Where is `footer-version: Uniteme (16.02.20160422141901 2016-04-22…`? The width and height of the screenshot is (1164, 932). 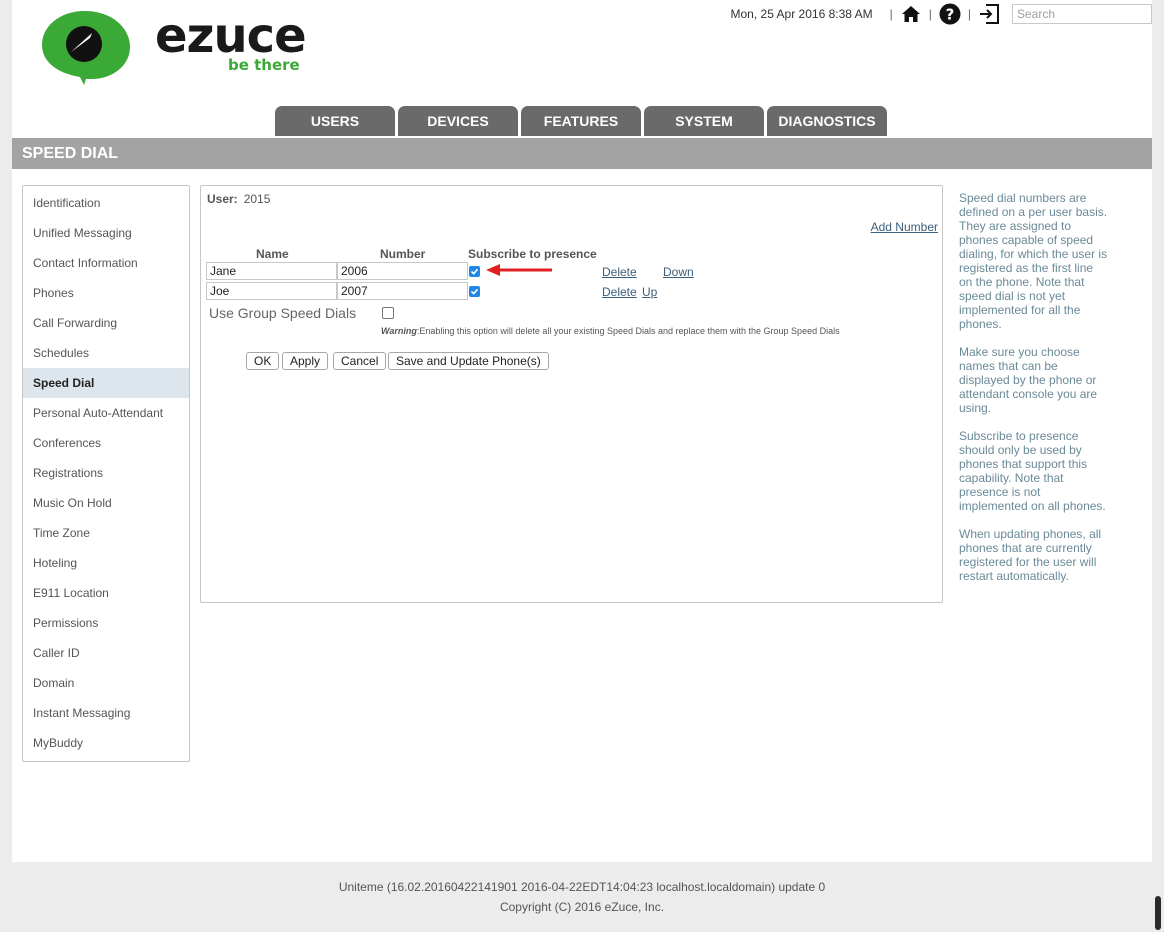 footer-version: Uniteme (16.02.20160422141901 2016-04-22… is located at coordinates (582, 887).